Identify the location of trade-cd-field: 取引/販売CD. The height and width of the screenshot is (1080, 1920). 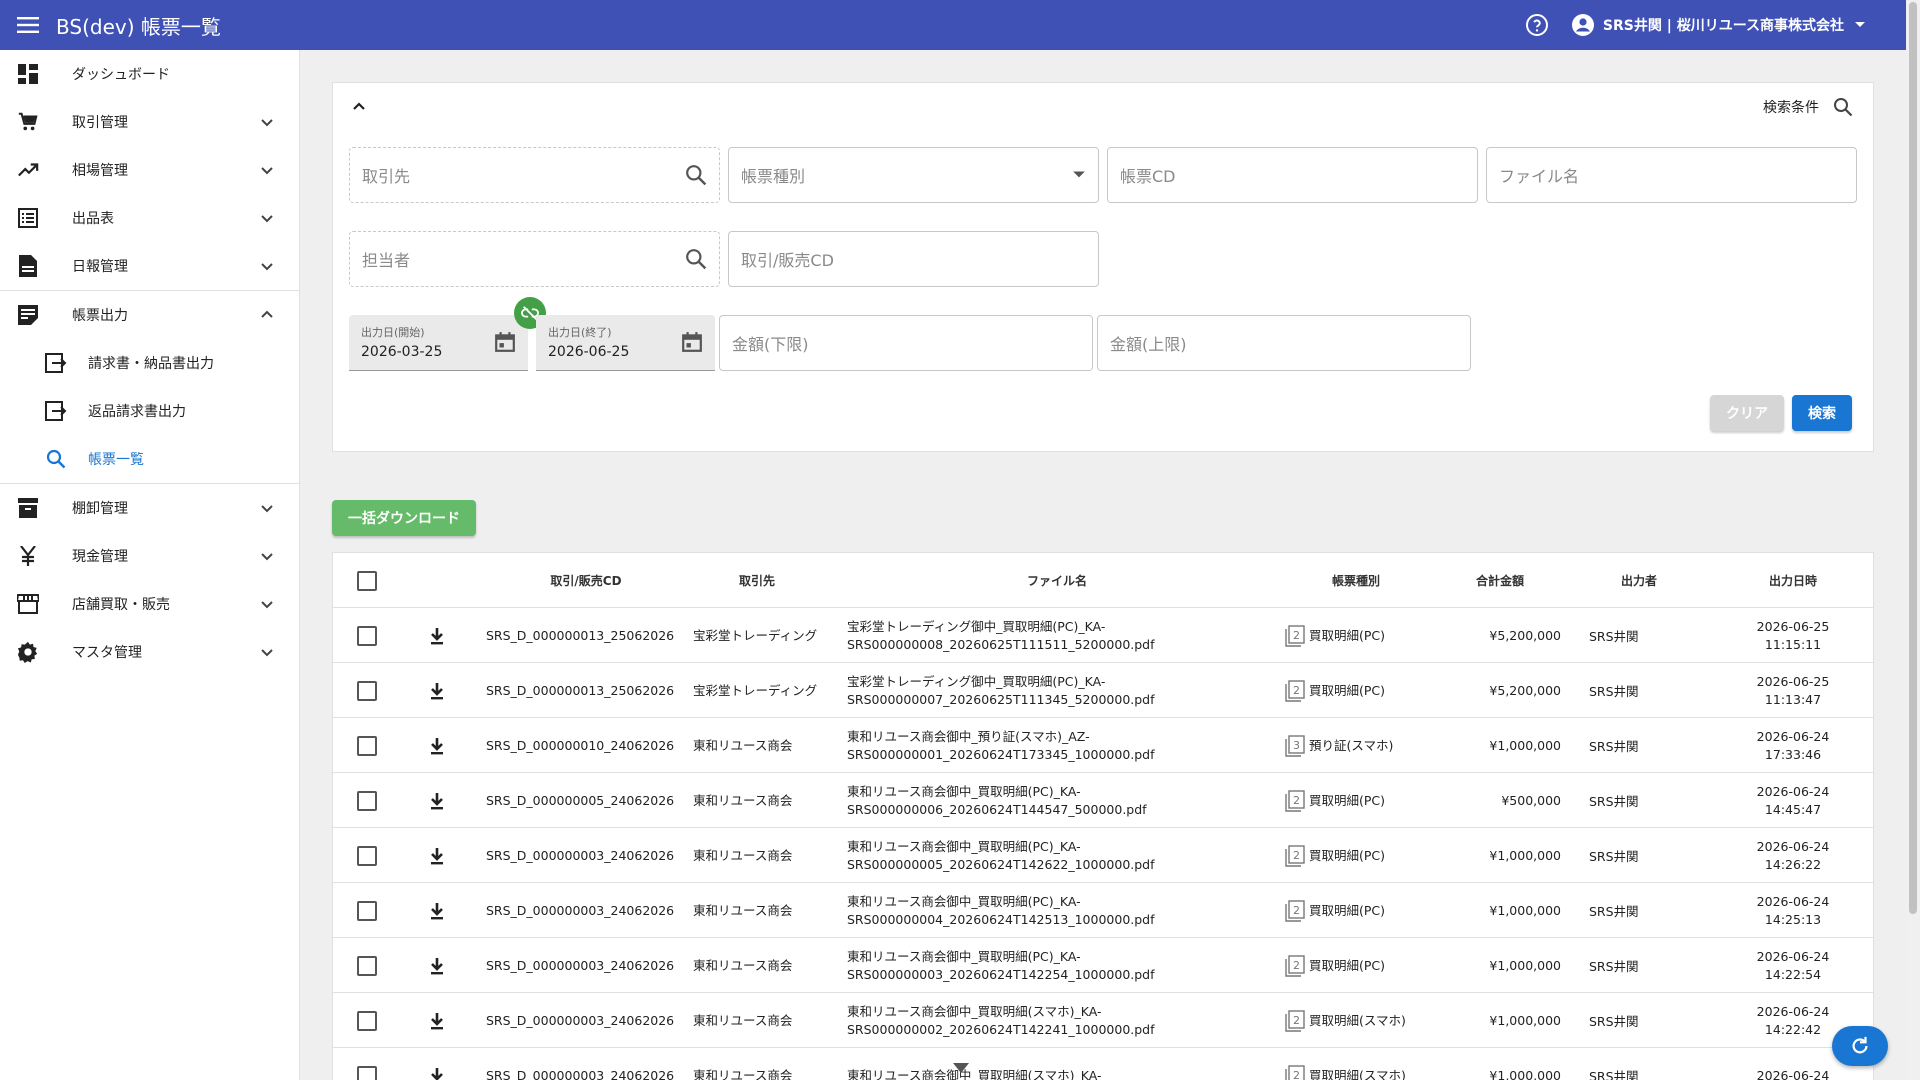
(913, 259).